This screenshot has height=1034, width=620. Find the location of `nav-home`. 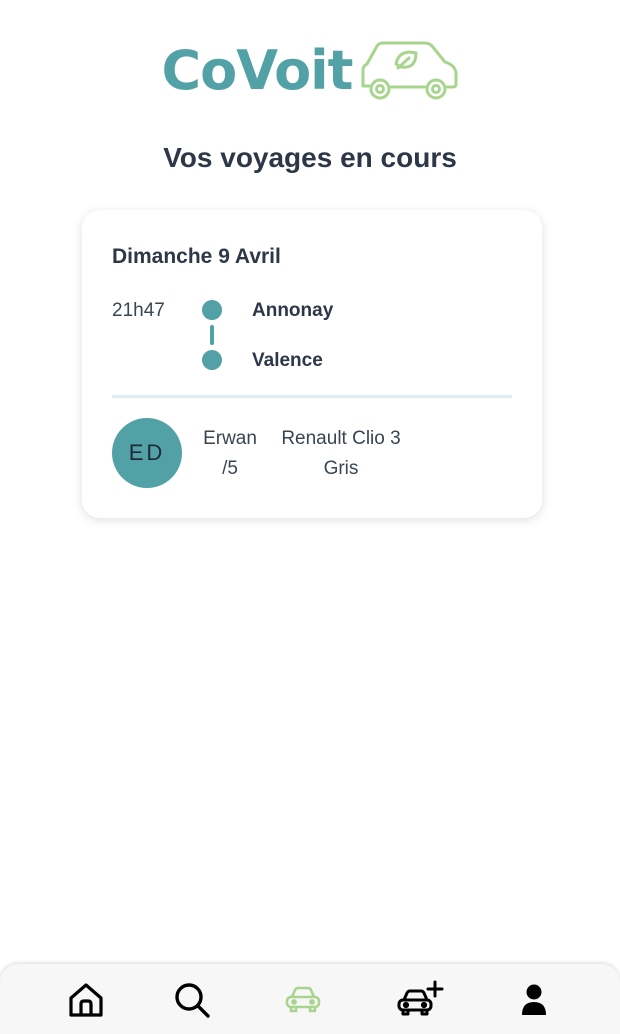

nav-home is located at coordinates (86, 1000).